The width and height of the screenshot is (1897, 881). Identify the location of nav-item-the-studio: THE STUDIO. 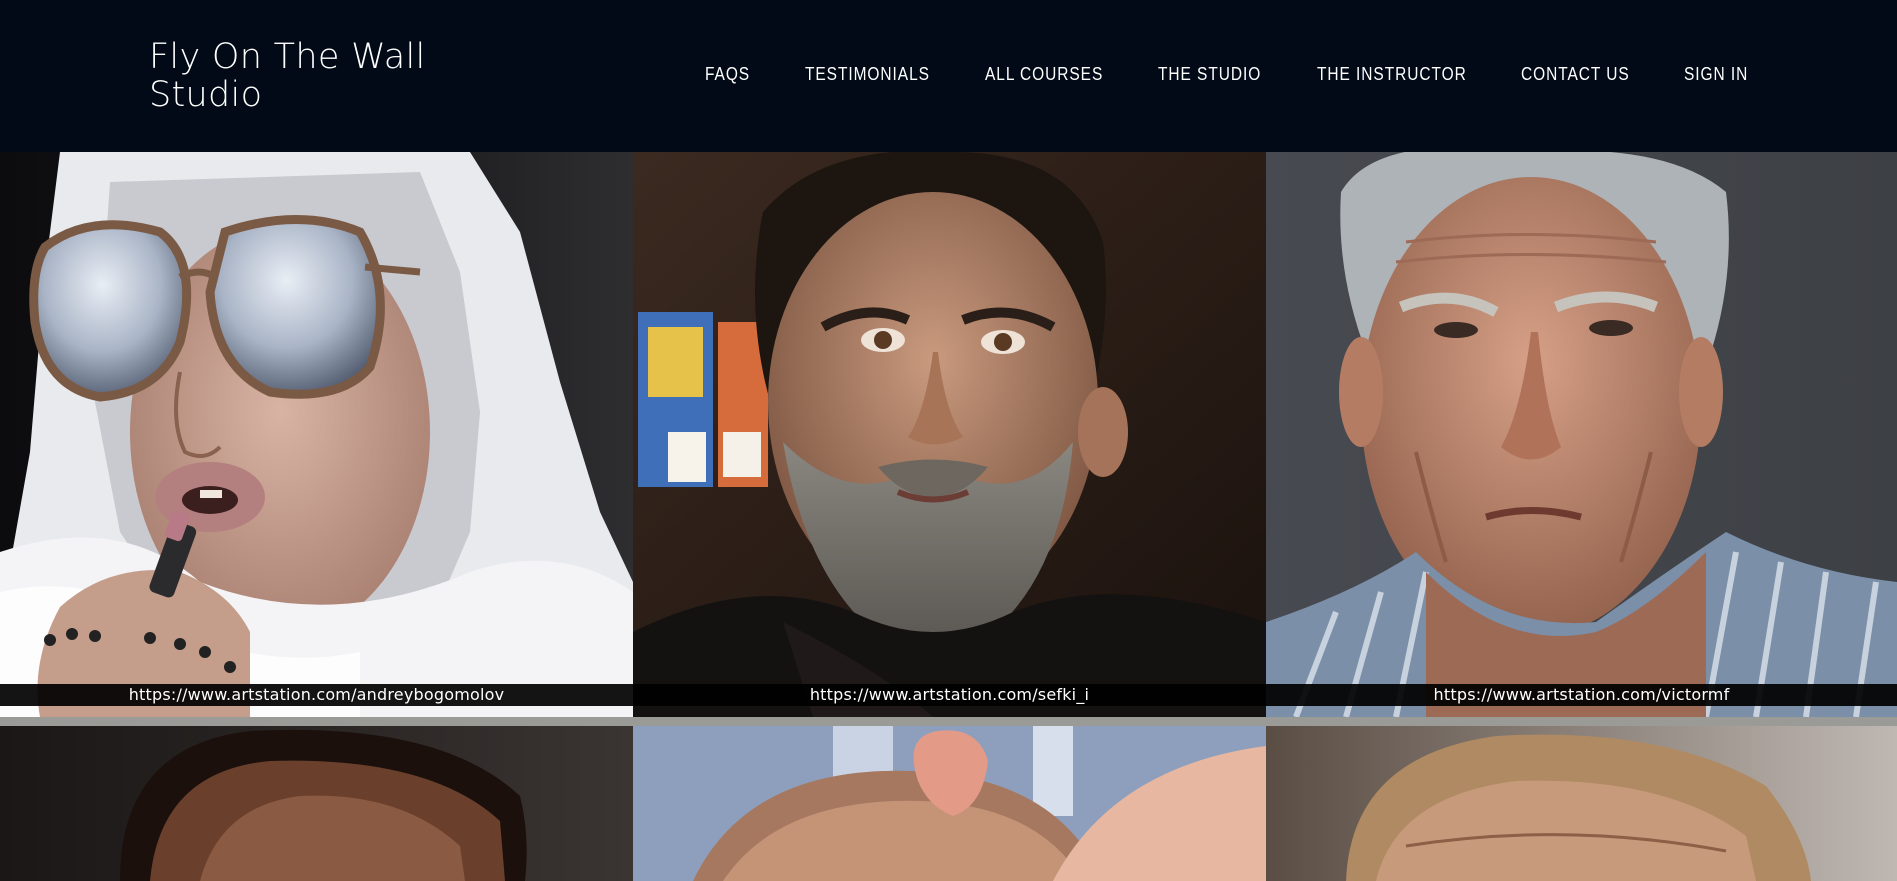
(1209, 74).